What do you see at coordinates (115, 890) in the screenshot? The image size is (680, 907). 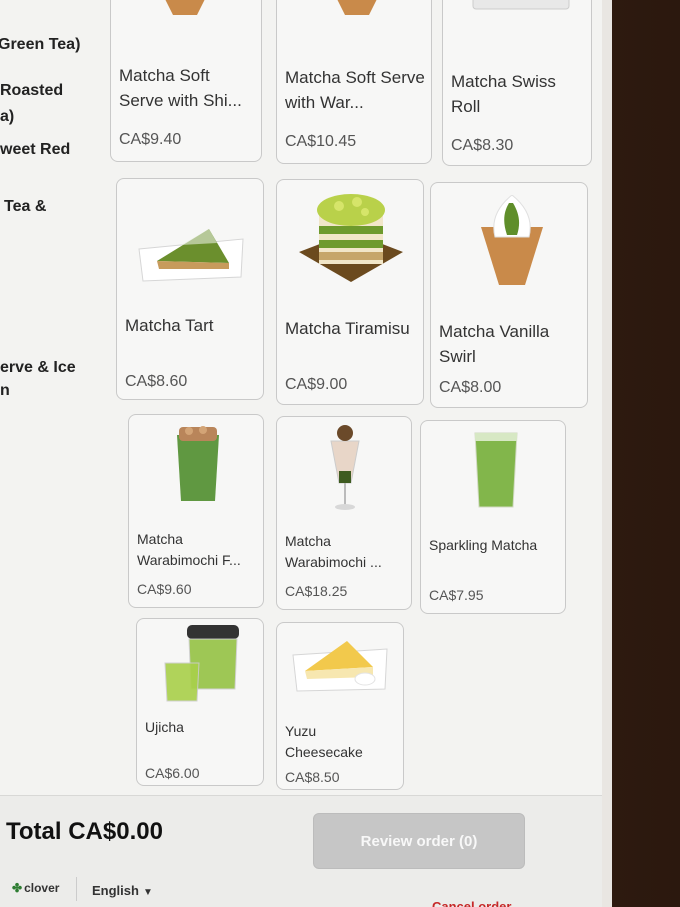 I see `language-label: English` at bounding box center [115, 890].